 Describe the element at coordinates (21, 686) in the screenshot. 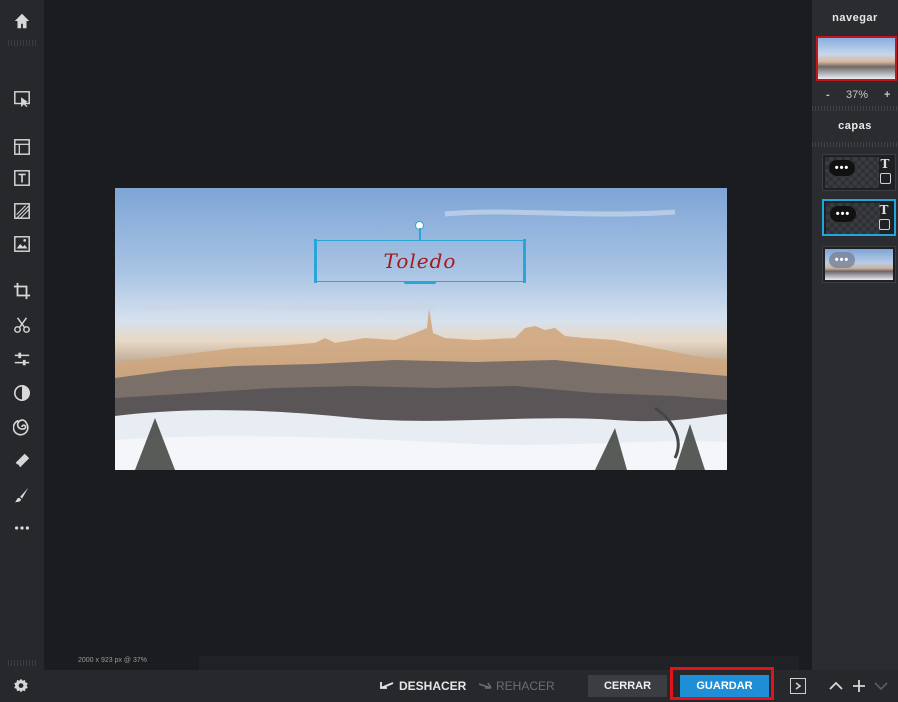

I see `gear-icon` at that location.